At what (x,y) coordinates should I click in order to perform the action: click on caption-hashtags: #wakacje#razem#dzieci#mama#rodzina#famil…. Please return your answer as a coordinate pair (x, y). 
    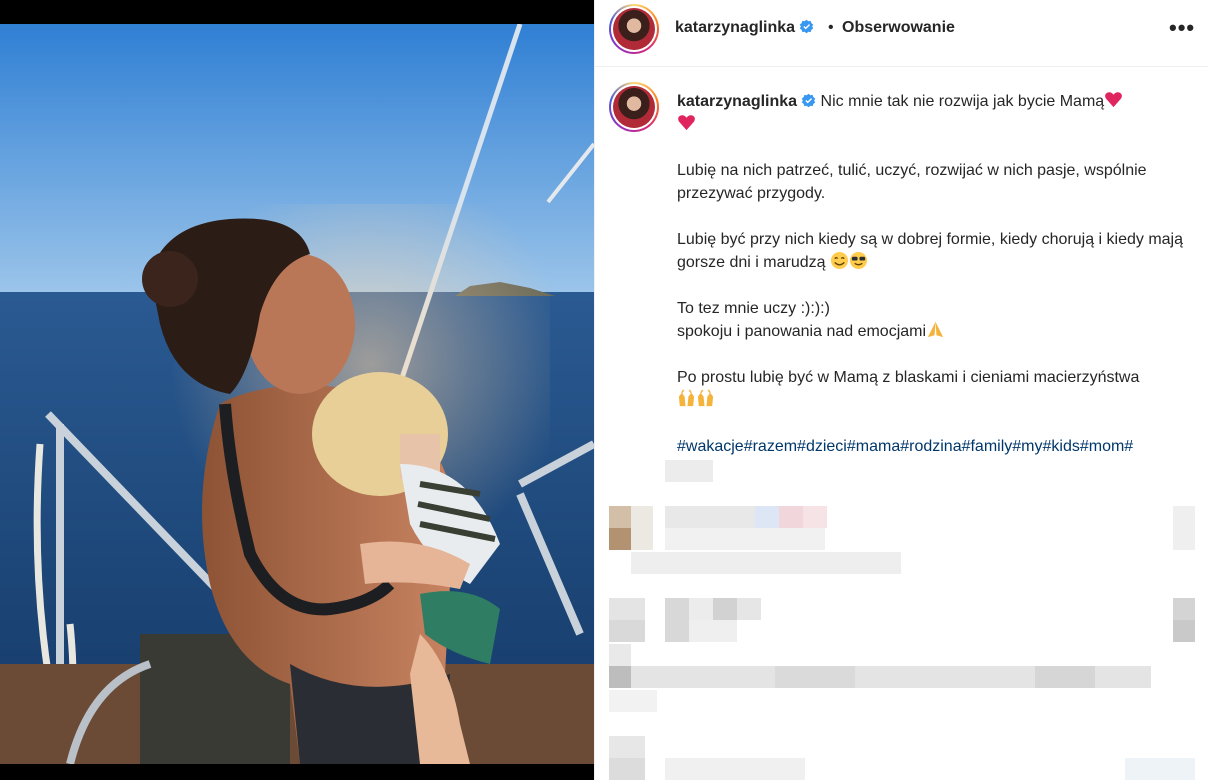
    Looking at the image, I should click on (937, 446).